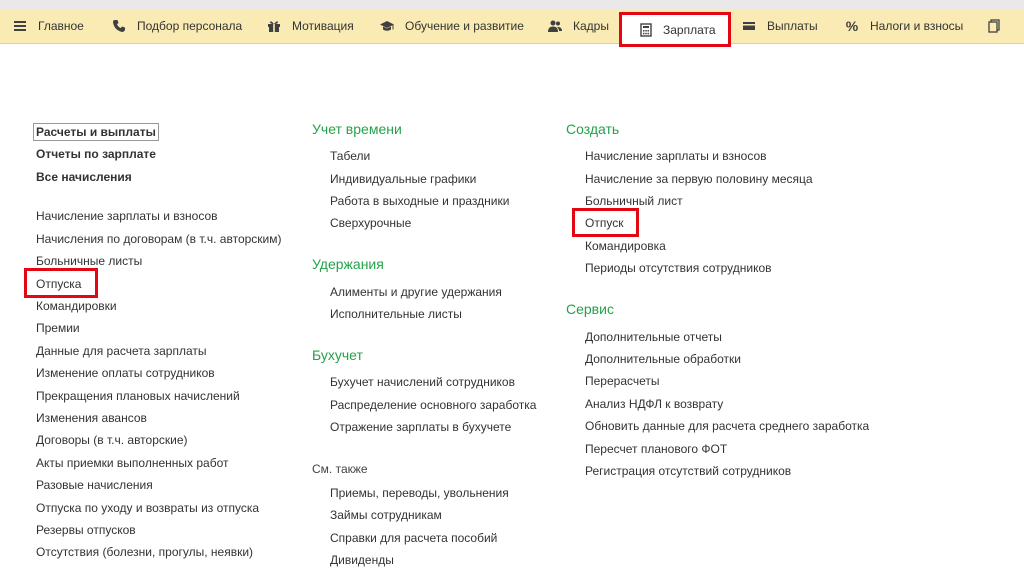 Image resolution: width=1024 pixels, height=574 pixels. I want to click on nav-item-recruitment: Подбор персонала, so click(176, 26).